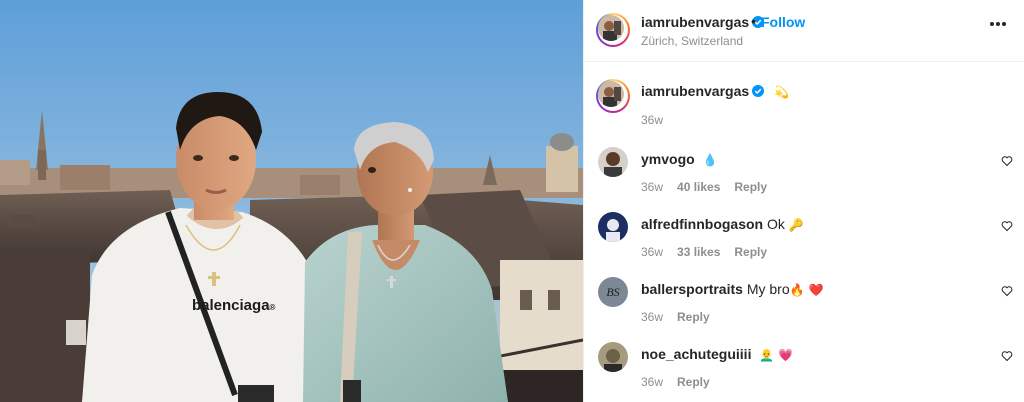 The height and width of the screenshot is (402, 1024). Describe the element at coordinates (767, 355) in the screenshot. I see `comment-emoji: 👨‍🦲` at that location.